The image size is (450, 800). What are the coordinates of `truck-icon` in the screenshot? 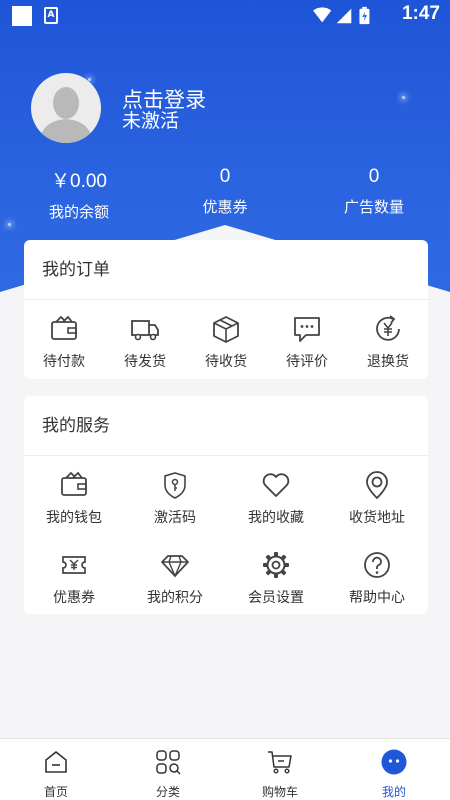 It's located at (145, 330).